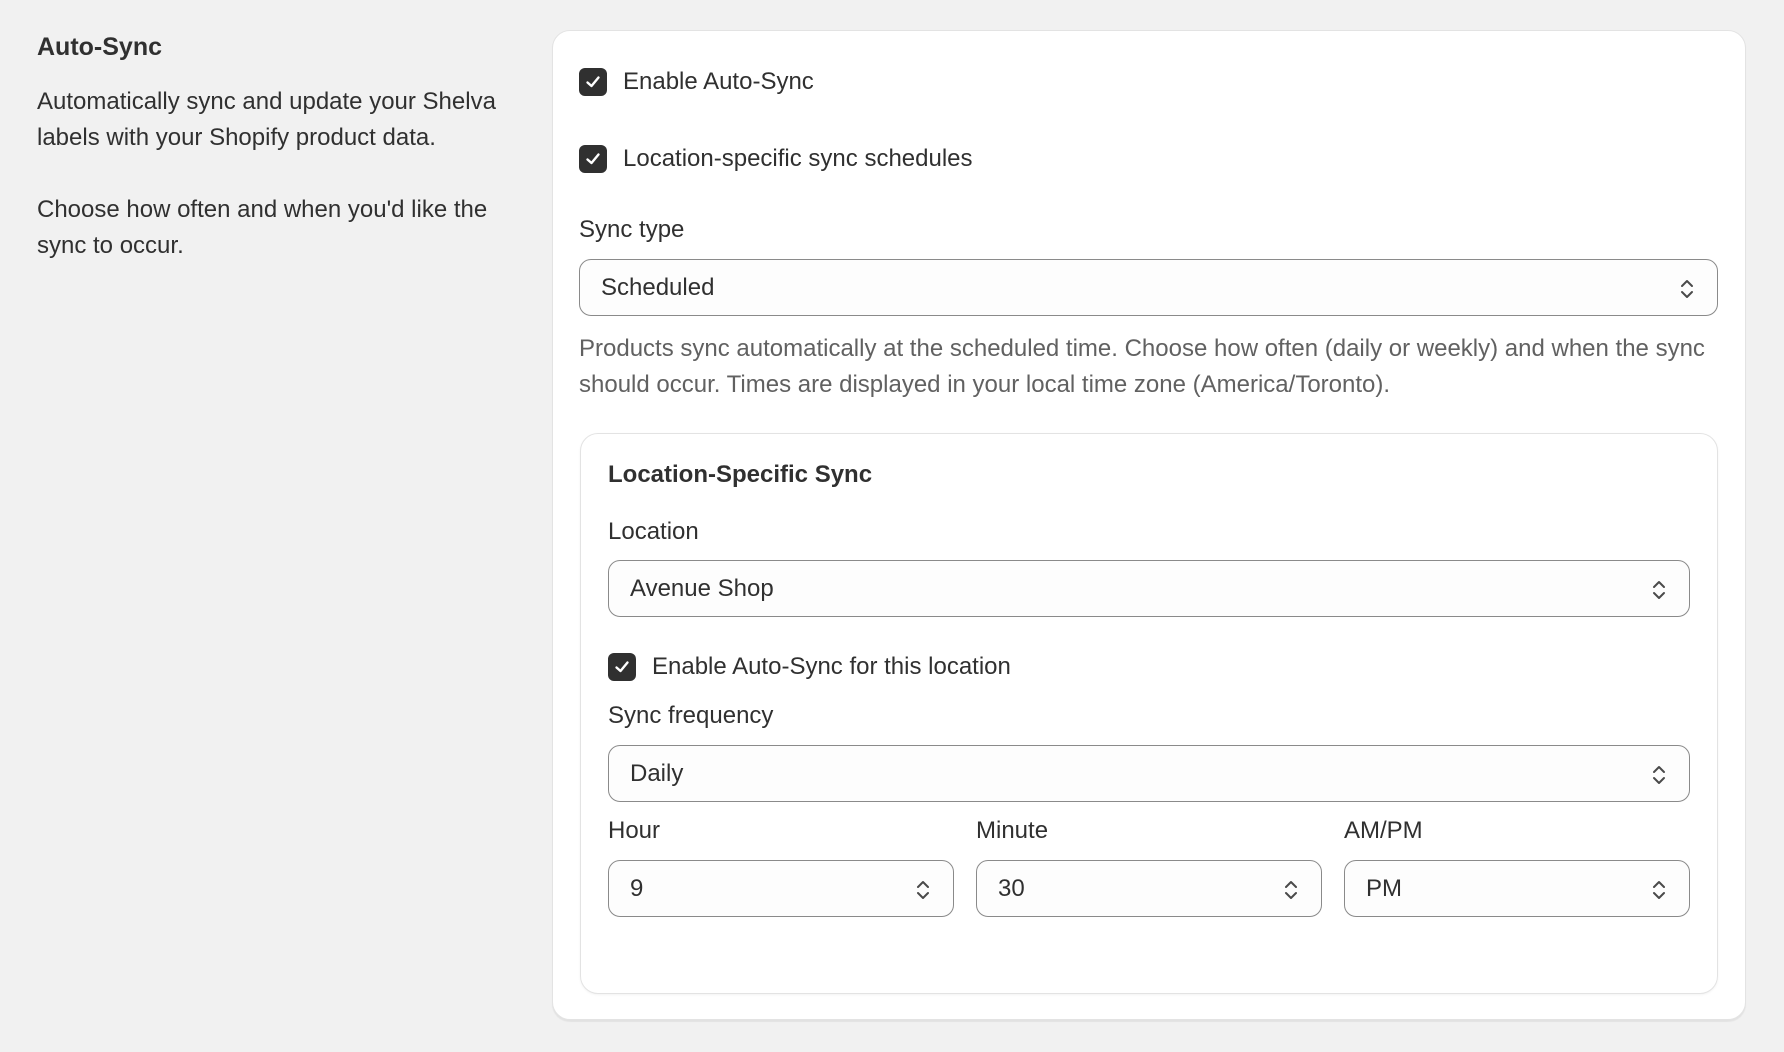 The height and width of the screenshot is (1052, 1784). I want to click on location-specific-checkbox-row: Location-specific sync schedules, so click(776, 159).